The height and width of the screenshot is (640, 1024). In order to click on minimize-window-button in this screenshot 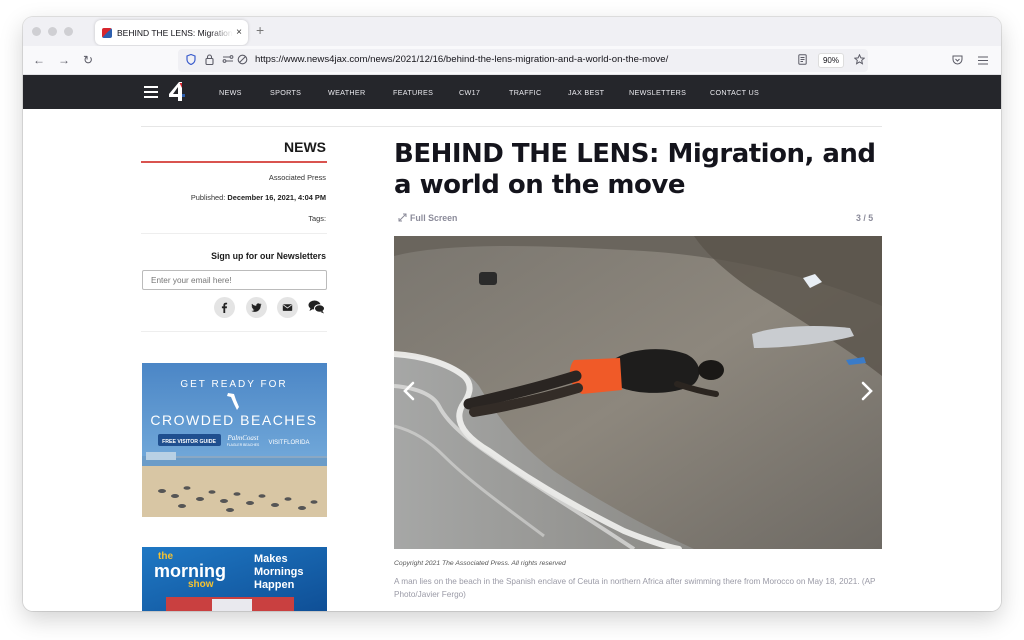, I will do `click(52, 31)`.